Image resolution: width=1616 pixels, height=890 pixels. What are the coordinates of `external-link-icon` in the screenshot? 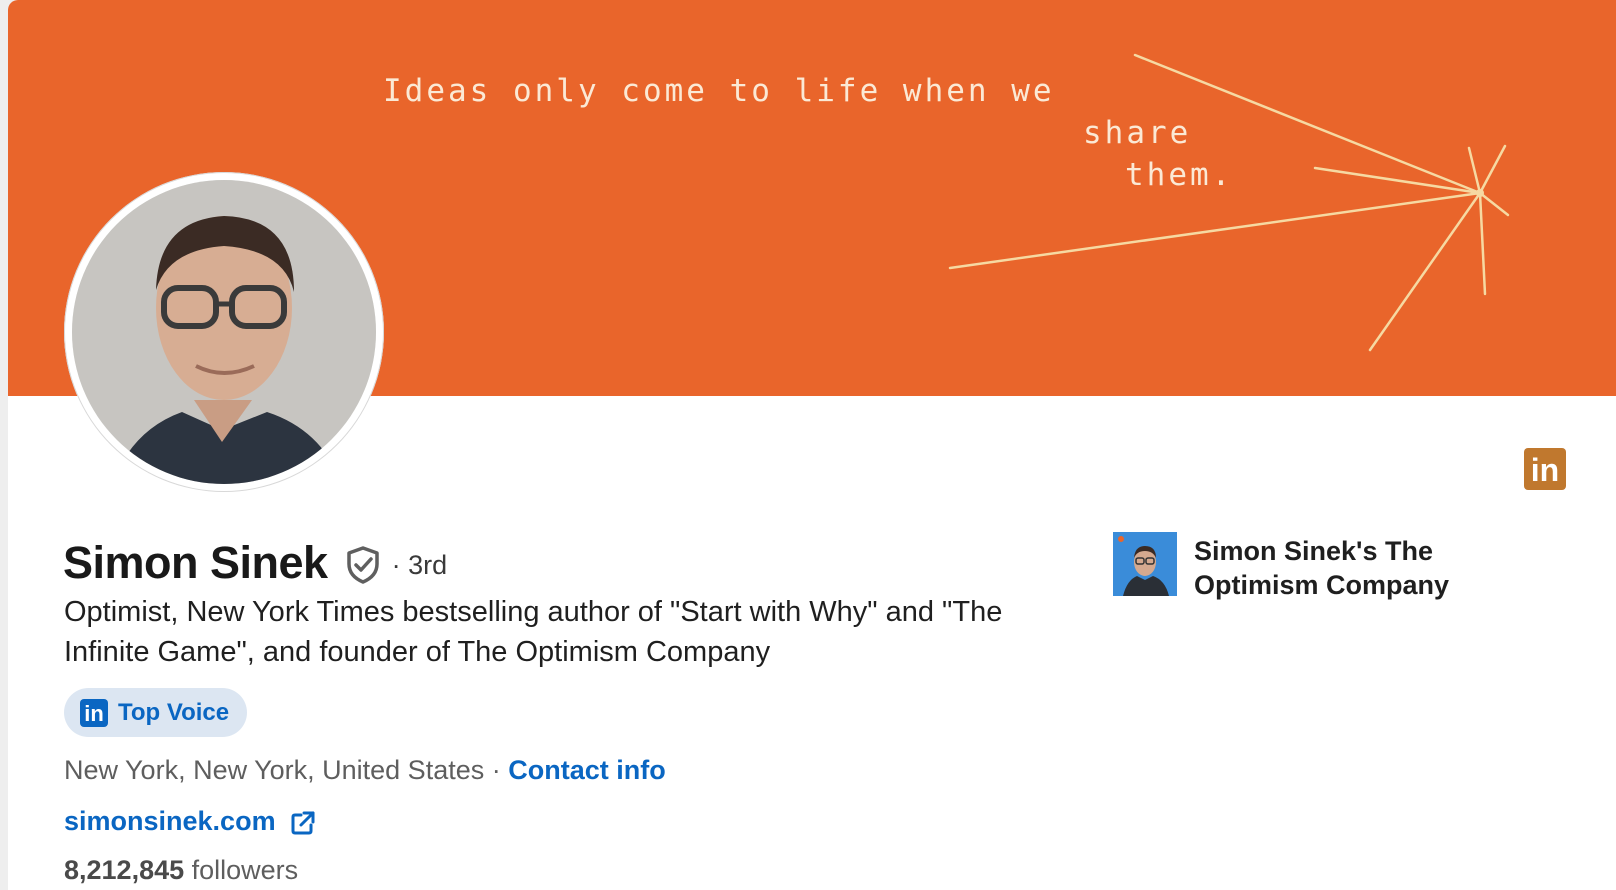 It's located at (303, 823).